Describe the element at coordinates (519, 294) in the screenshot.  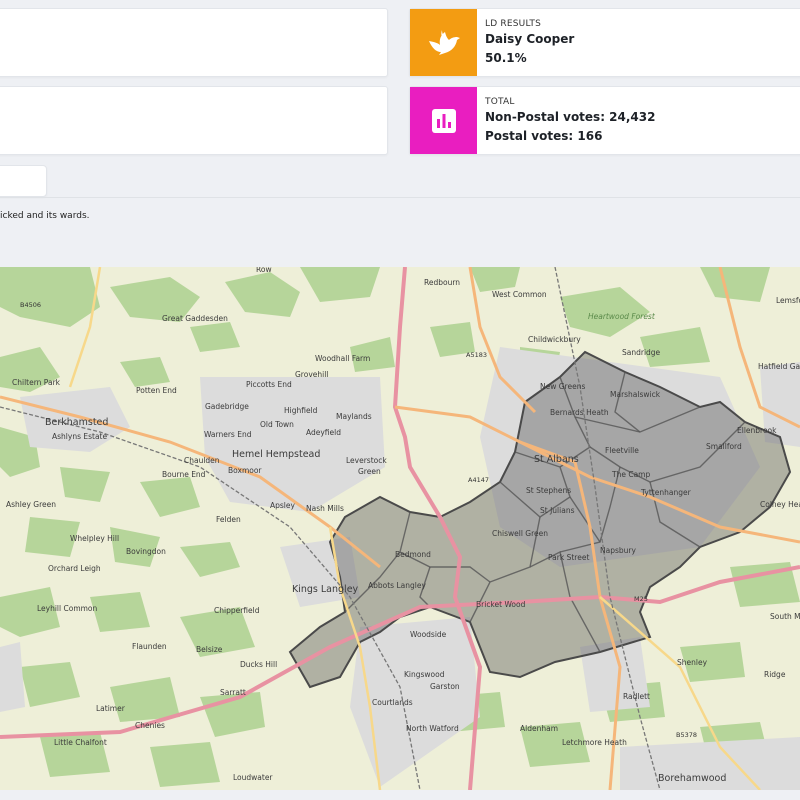
I see `svg-text: West Common` at that location.